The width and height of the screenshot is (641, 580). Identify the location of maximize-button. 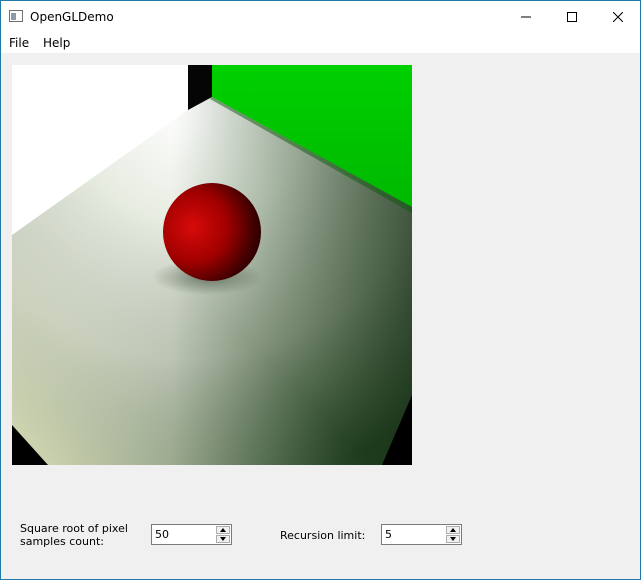
(572, 16).